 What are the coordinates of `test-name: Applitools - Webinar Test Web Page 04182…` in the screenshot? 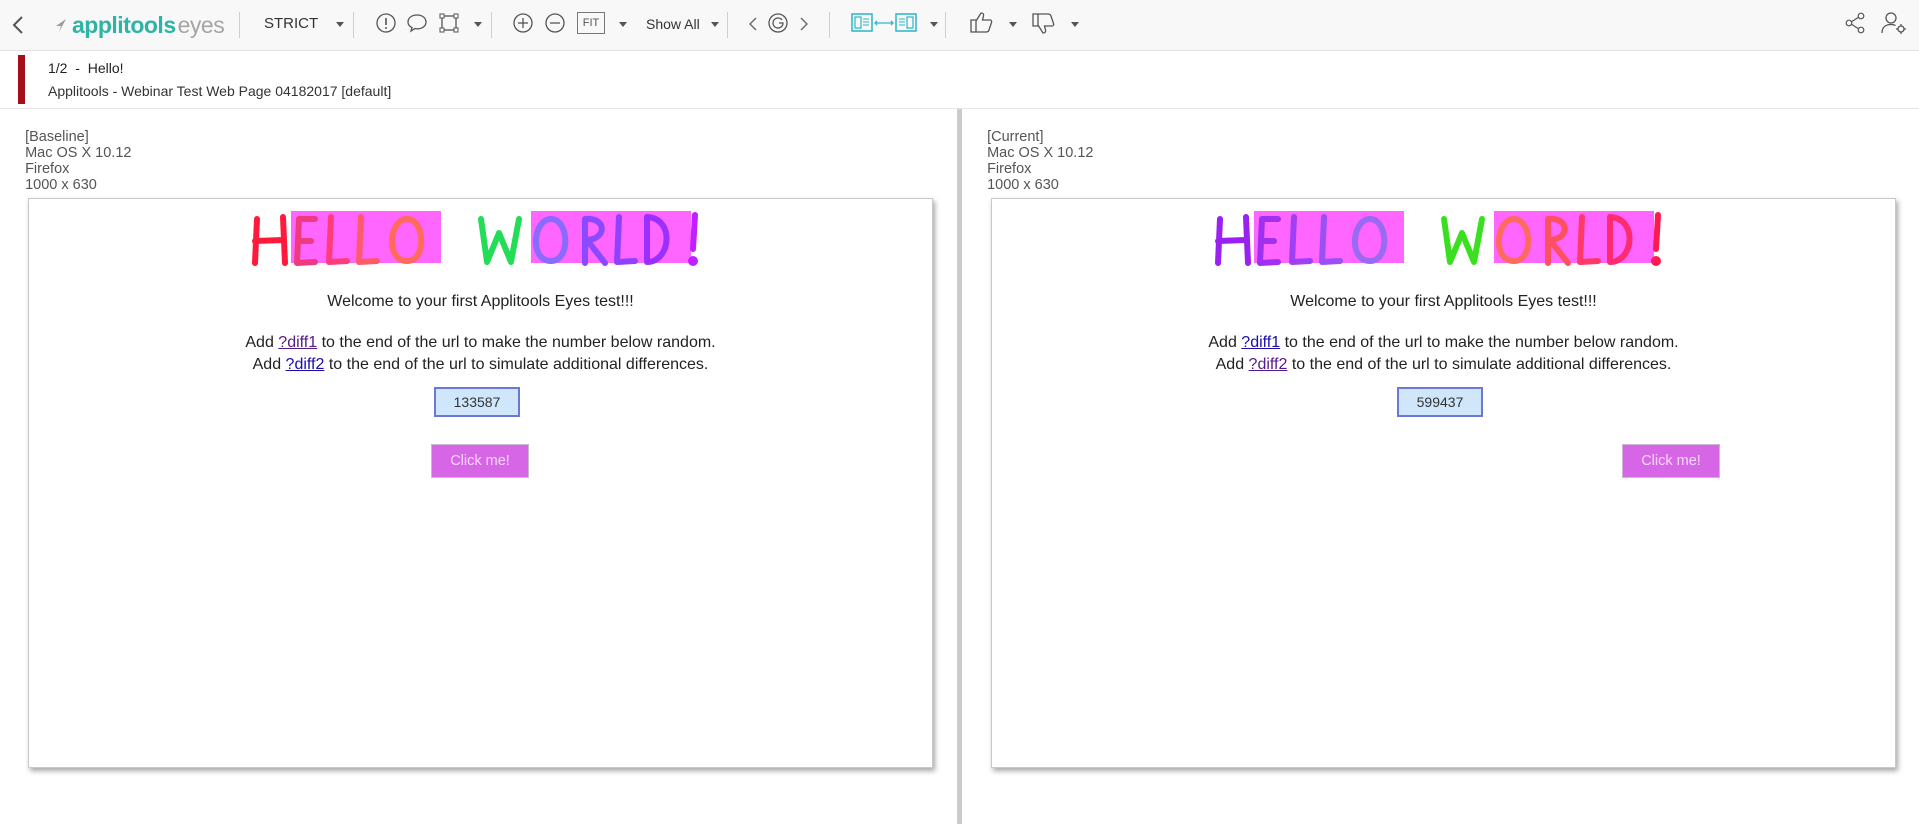 It's located at (220, 91).